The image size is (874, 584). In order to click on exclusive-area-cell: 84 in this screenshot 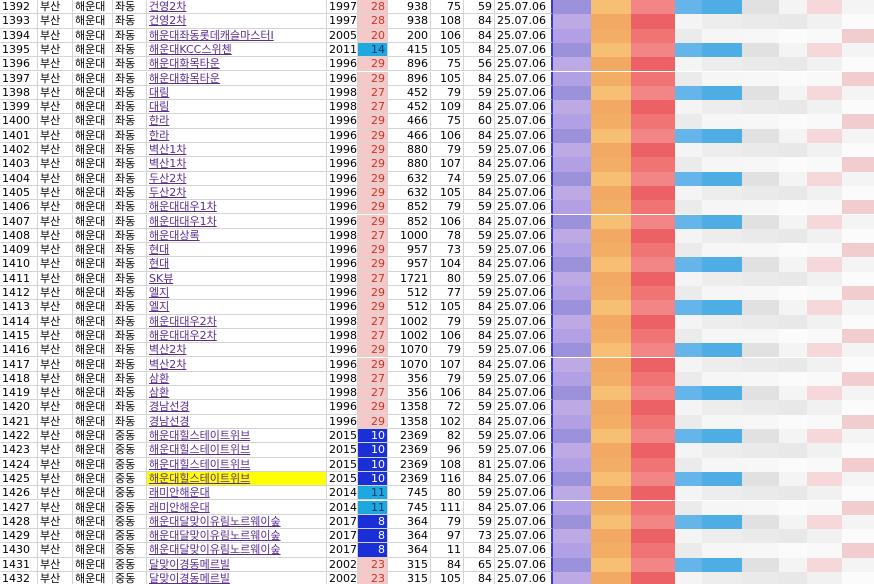, I will do `click(479, 264)`.